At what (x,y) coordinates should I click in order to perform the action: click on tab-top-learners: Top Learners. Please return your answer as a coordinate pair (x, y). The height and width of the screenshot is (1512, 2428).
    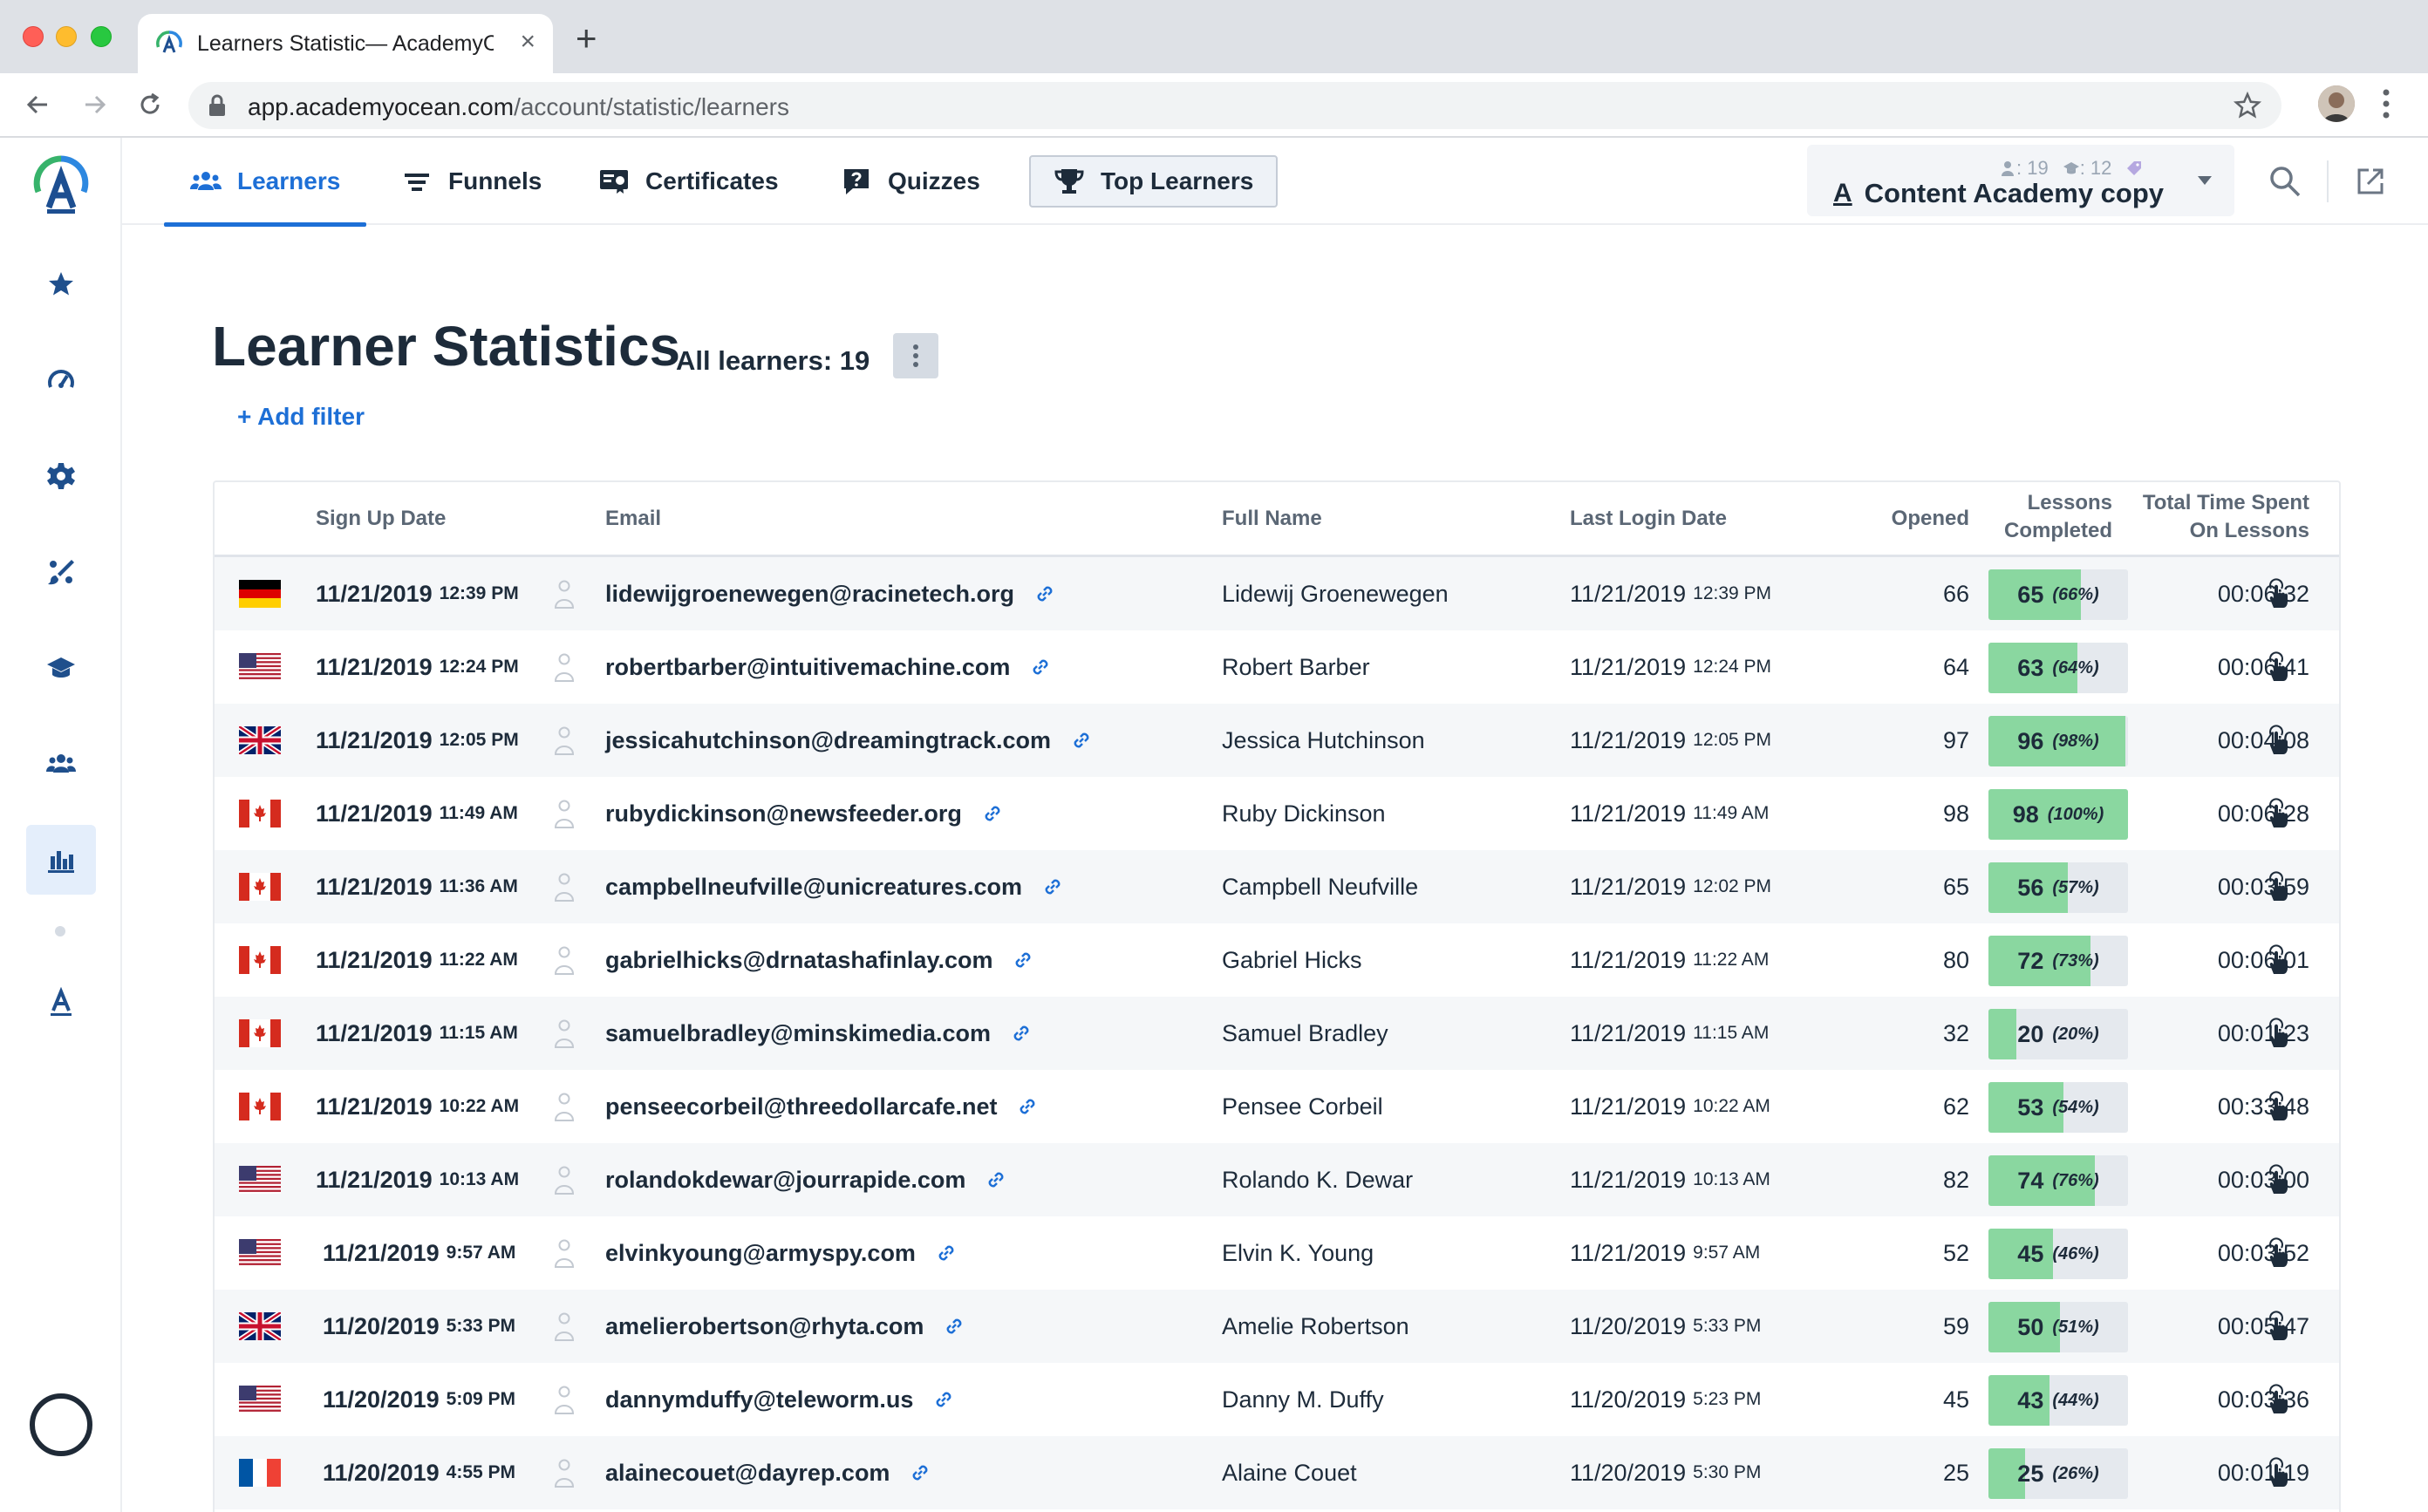
    Looking at the image, I should click on (1154, 181).